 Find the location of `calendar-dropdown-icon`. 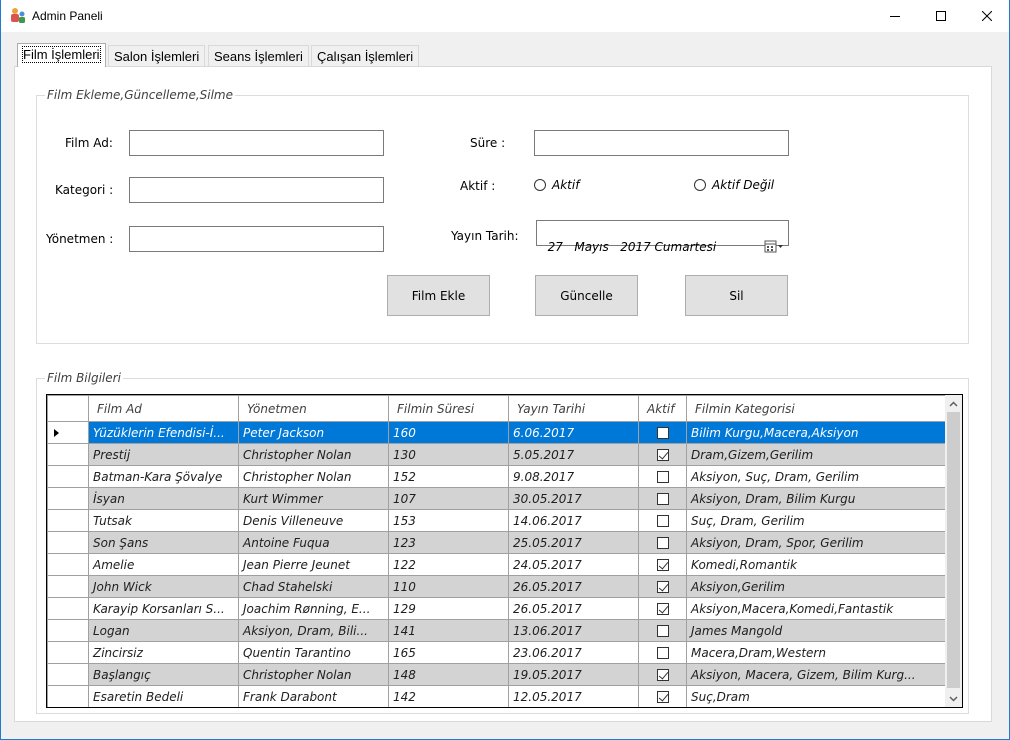

calendar-dropdown-icon is located at coordinates (766, 248).